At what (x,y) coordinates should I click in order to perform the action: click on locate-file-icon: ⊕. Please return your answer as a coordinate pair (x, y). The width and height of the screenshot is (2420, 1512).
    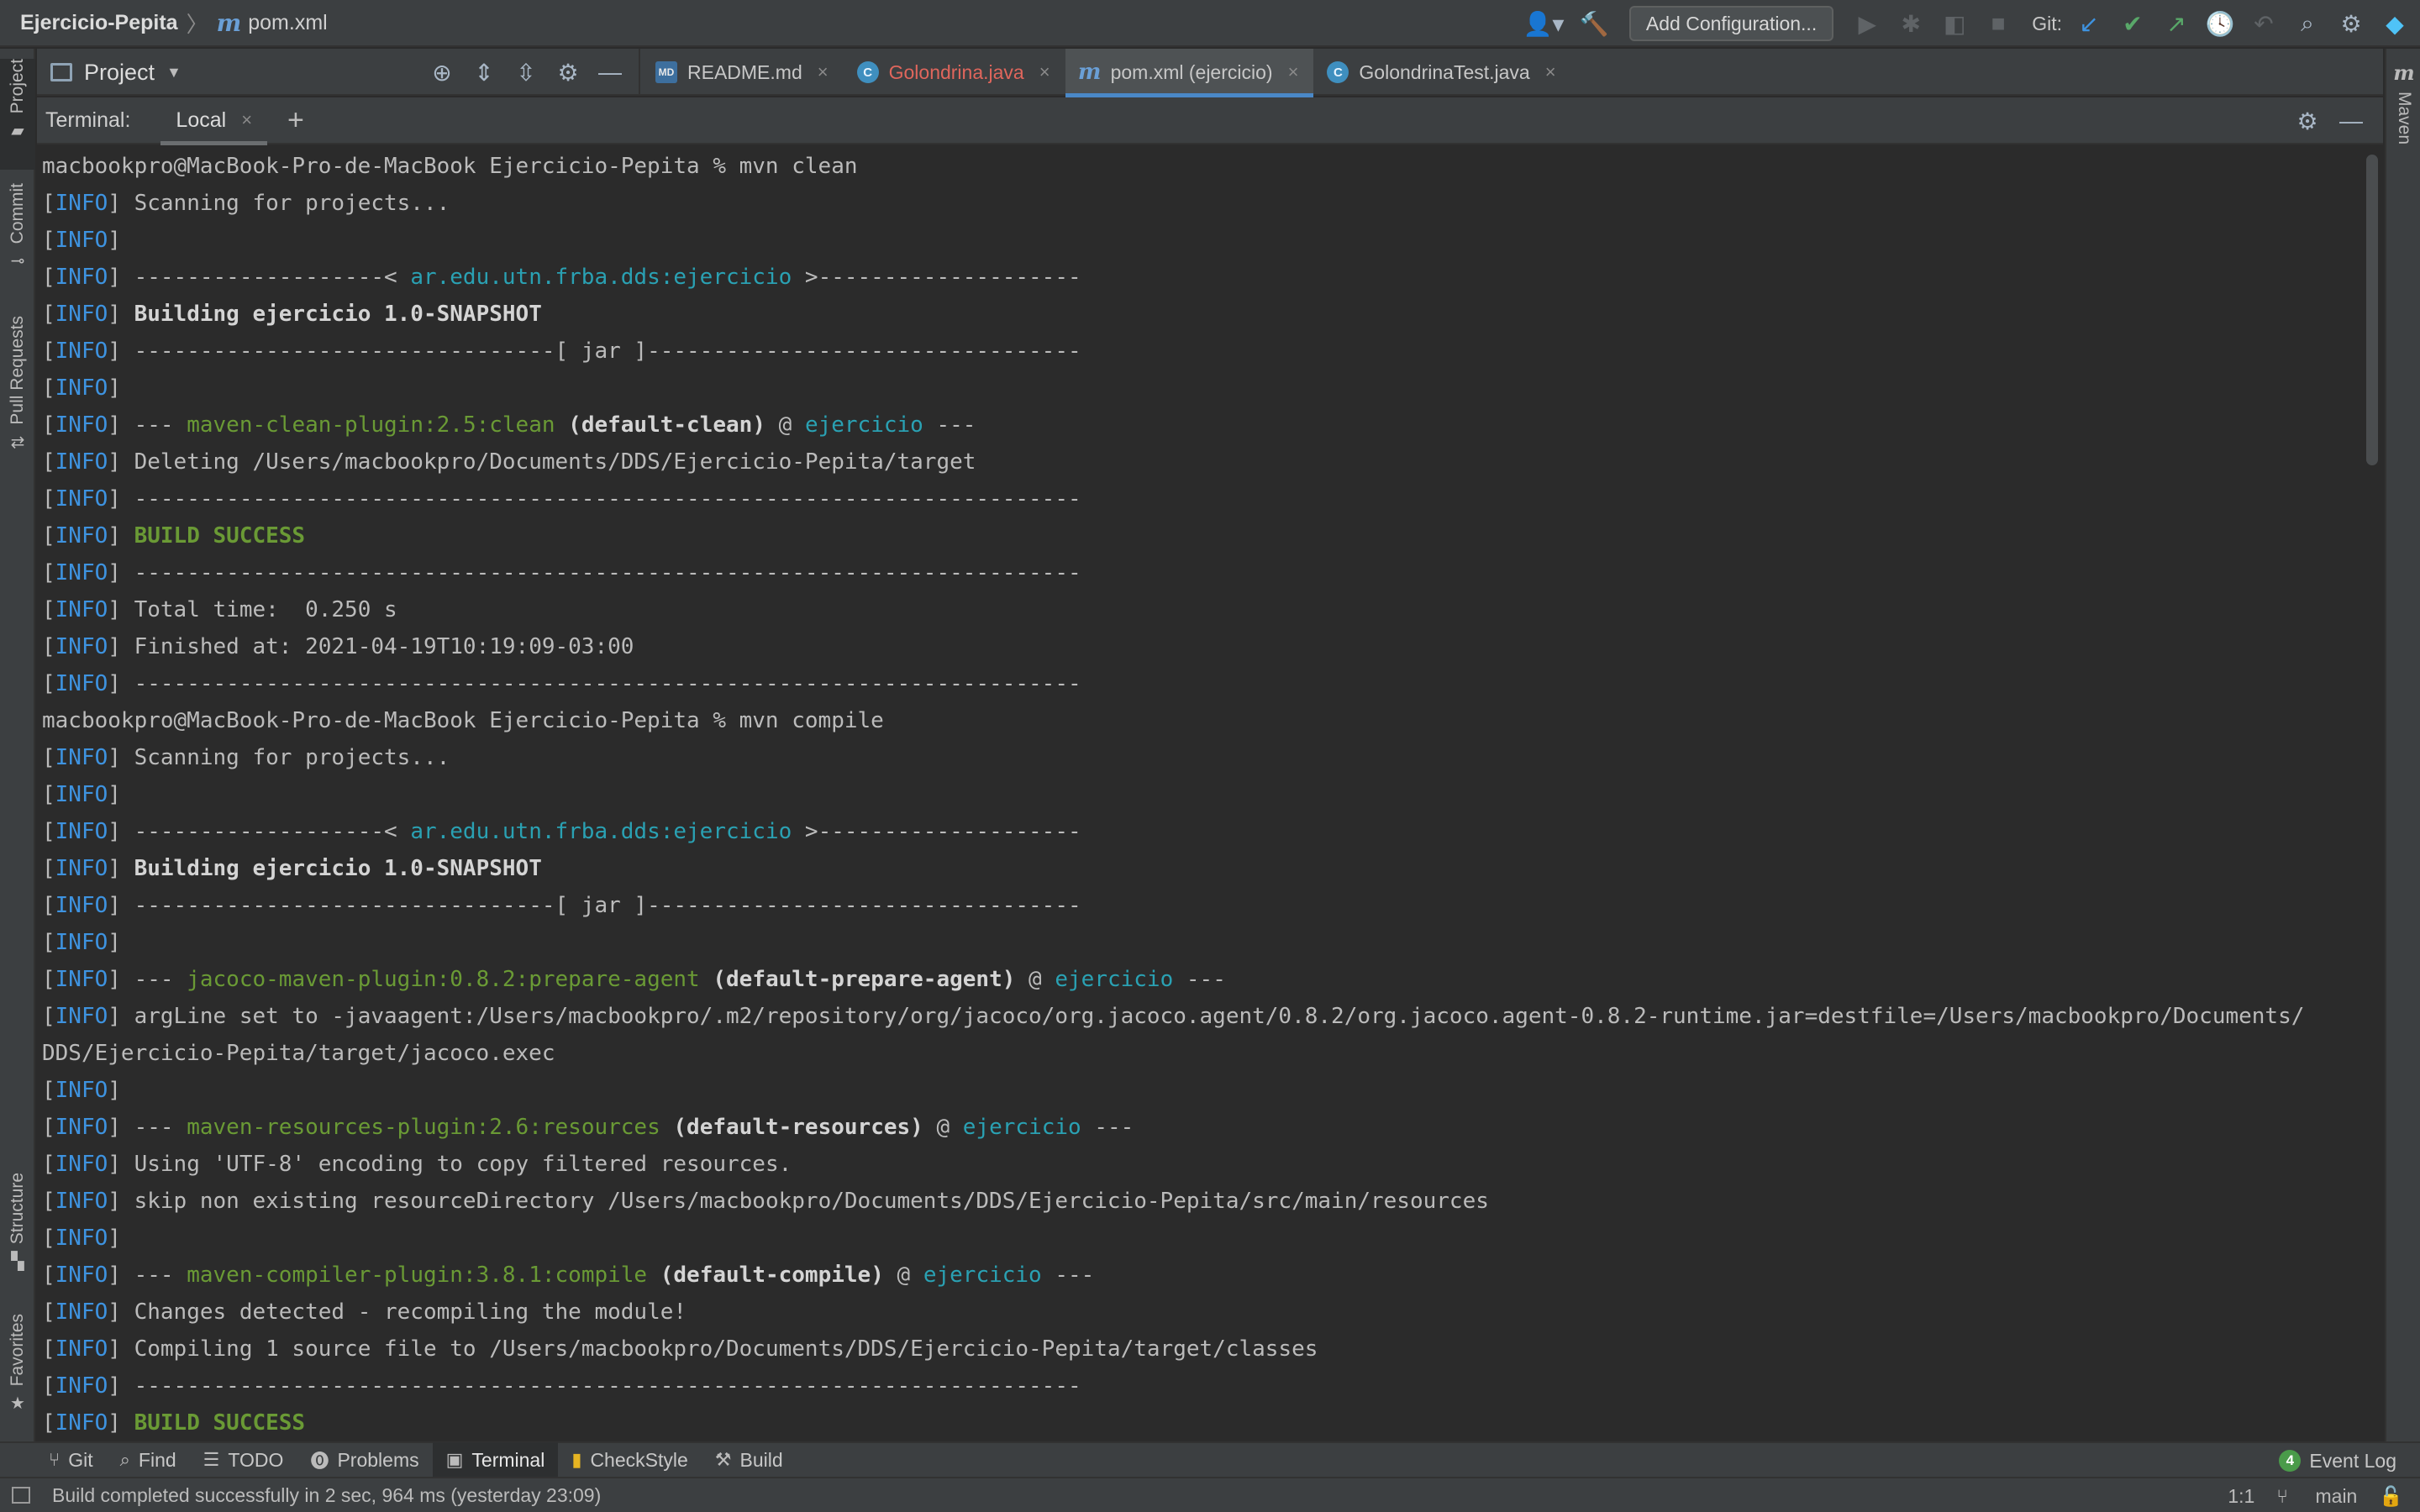
    Looking at the image, I should click on (442, 72).